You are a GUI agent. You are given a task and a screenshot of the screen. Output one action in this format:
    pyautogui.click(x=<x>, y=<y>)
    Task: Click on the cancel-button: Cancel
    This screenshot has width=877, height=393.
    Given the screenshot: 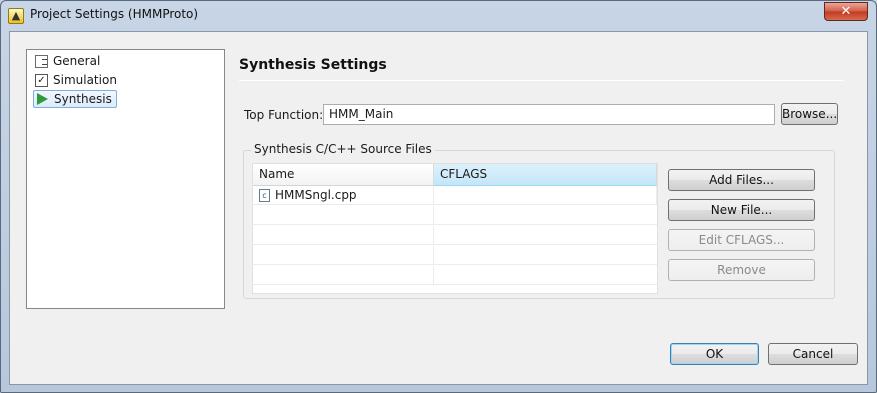 What is the action you would take?
    pyautogui.click(x=813, y=354)
    